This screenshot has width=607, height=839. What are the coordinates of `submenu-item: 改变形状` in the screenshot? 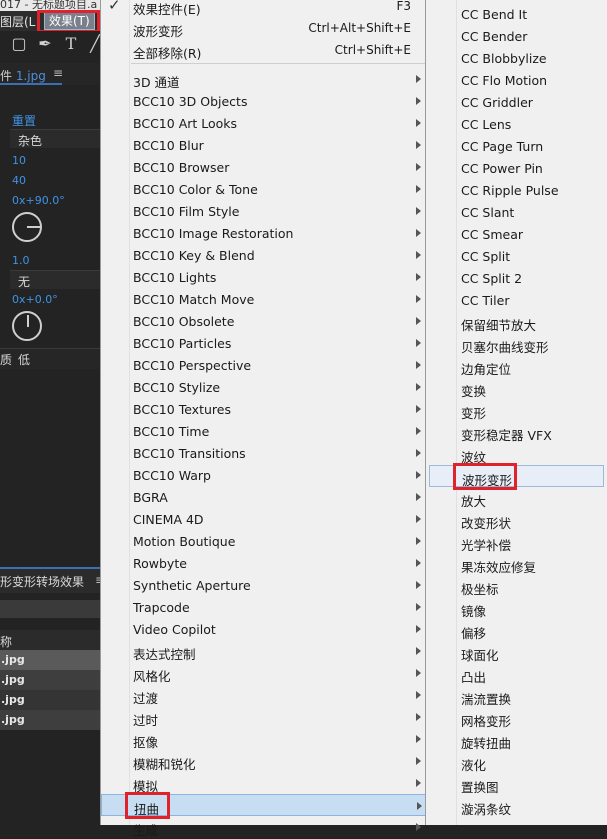 It's located at (516, 520).